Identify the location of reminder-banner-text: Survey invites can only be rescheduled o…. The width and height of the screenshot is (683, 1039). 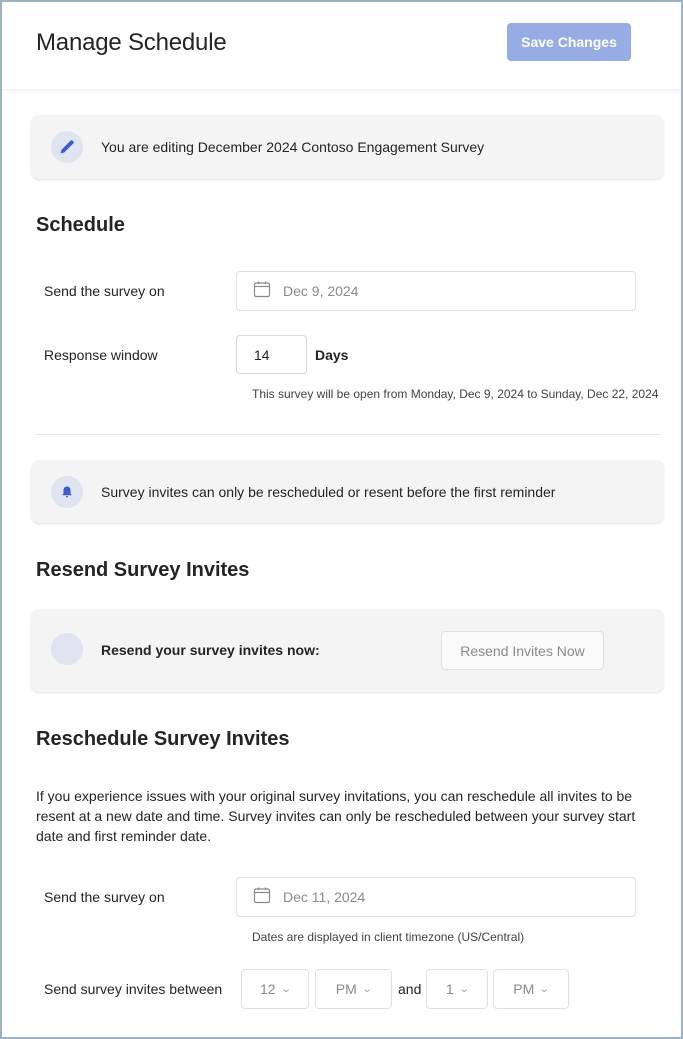
(328, 492).